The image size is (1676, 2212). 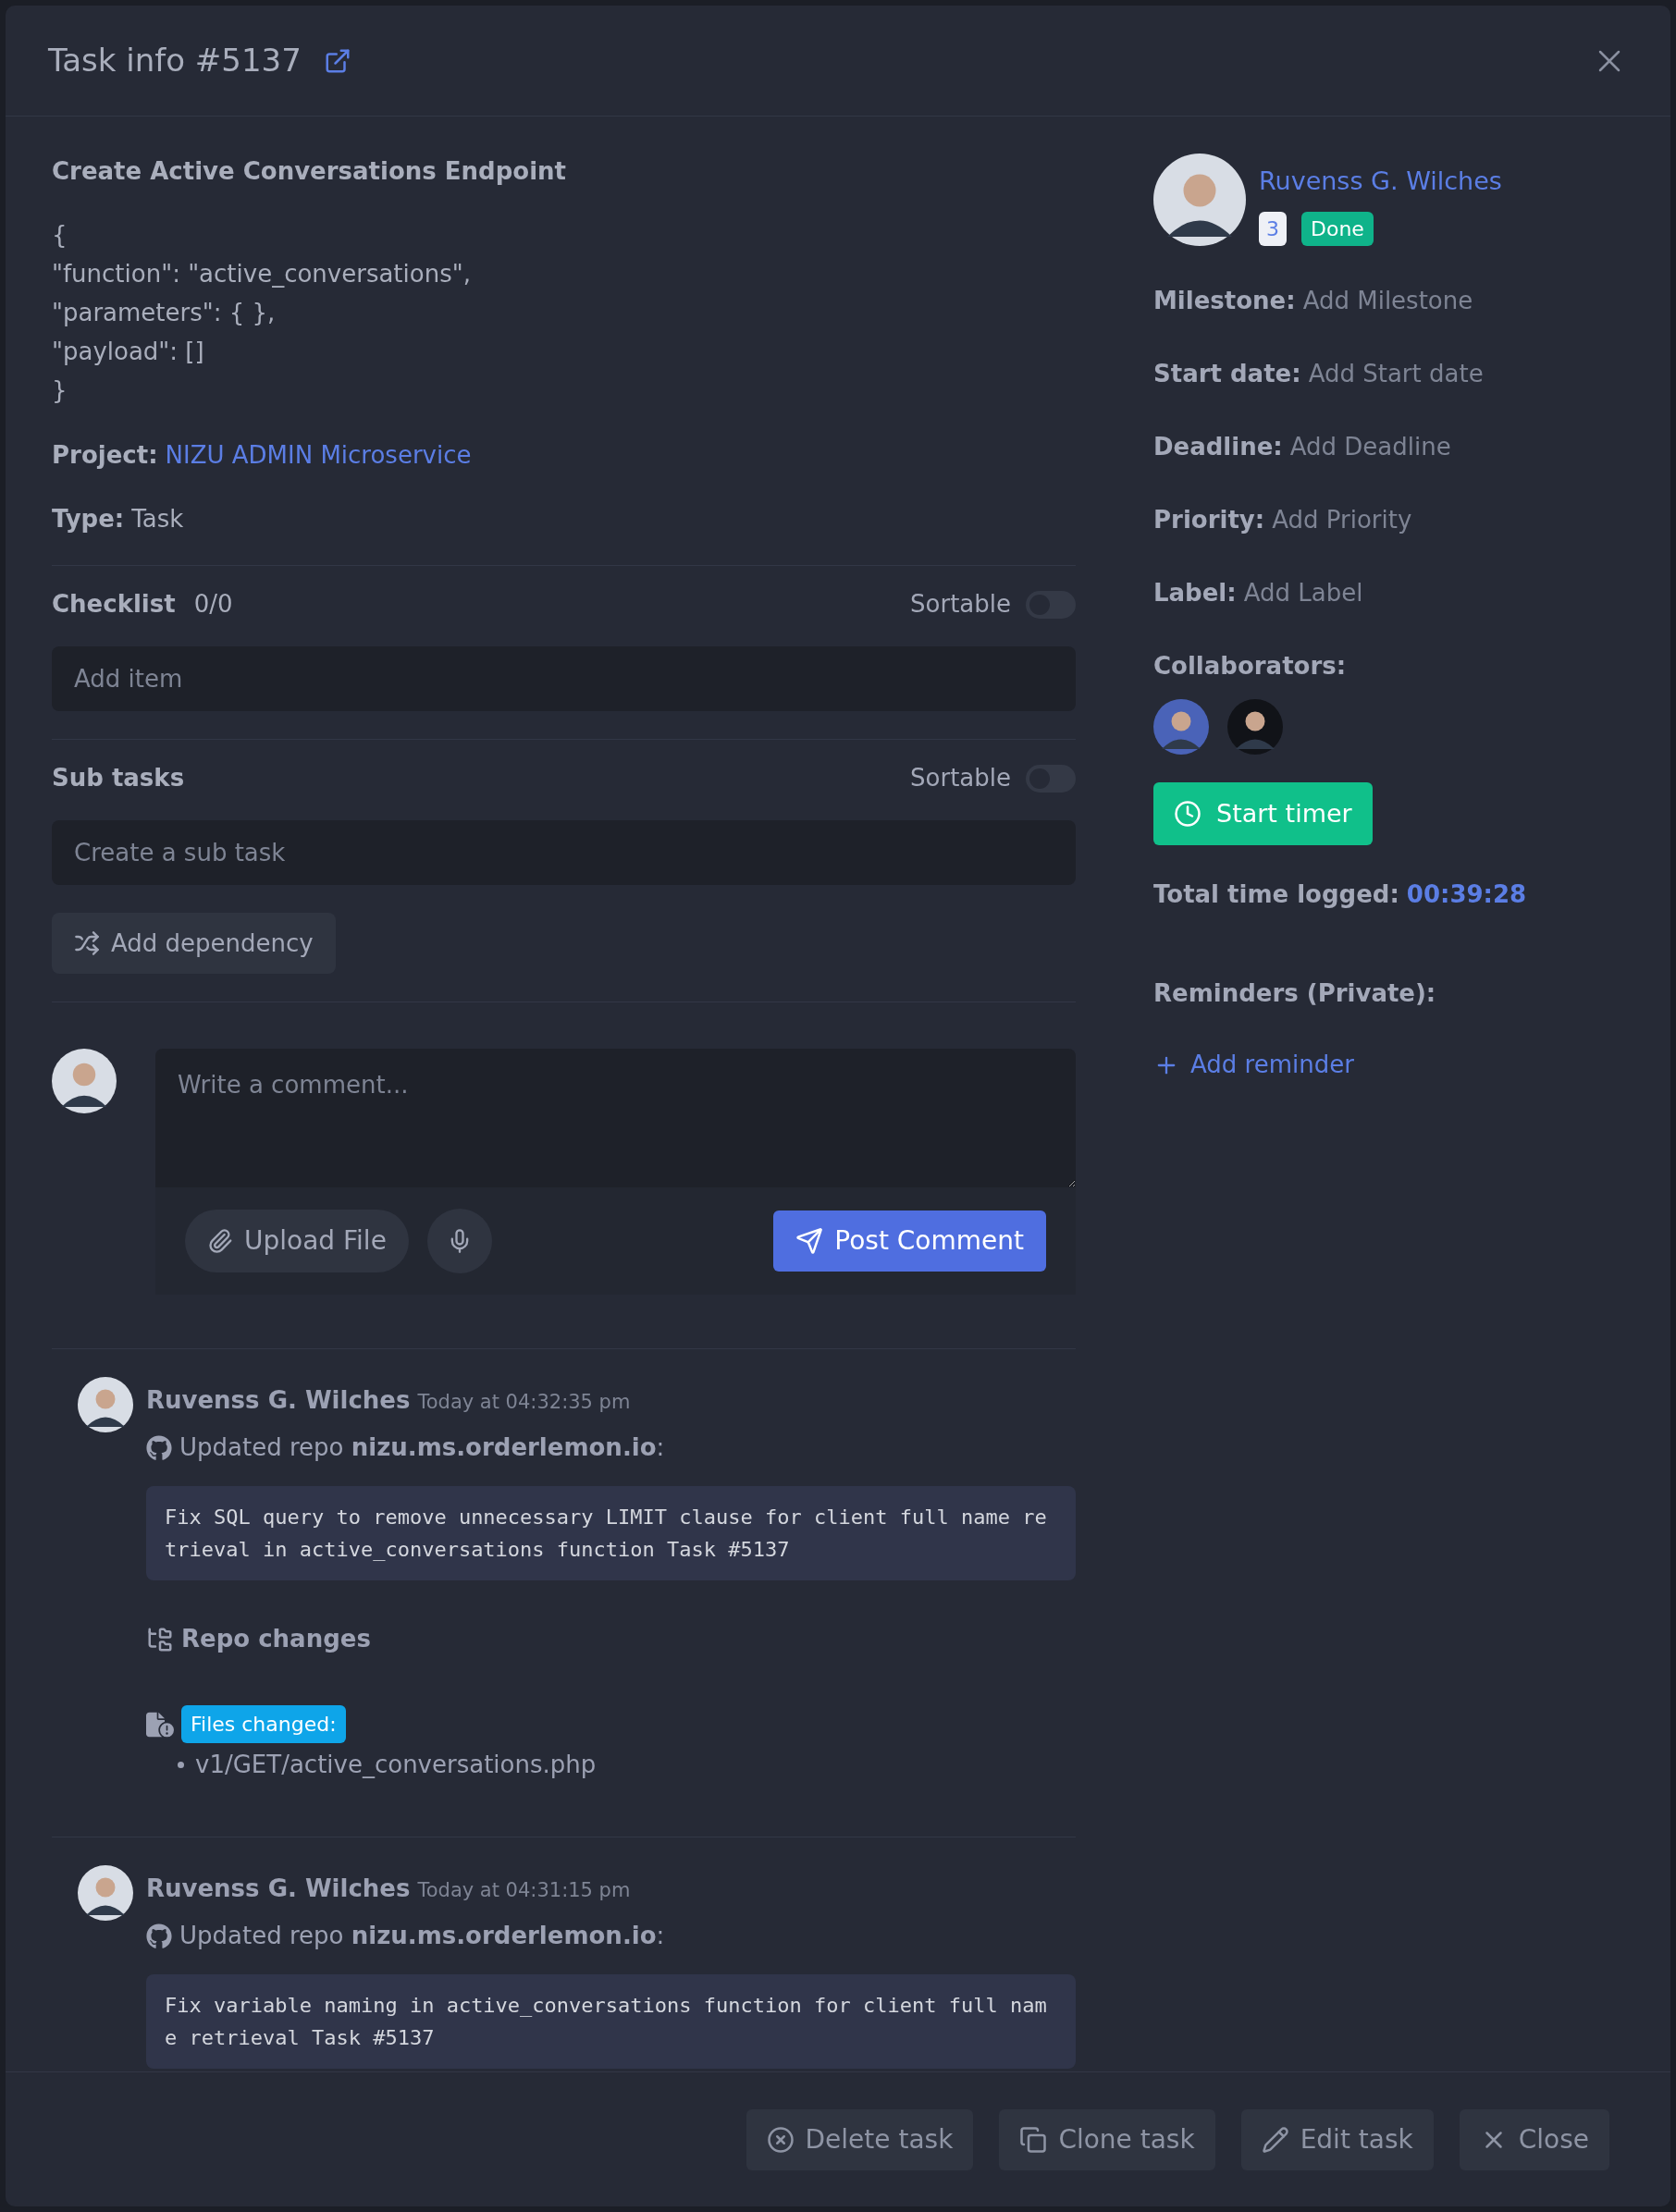 I want to click on footer-button: Delete task, so click(x=860, y=2139).